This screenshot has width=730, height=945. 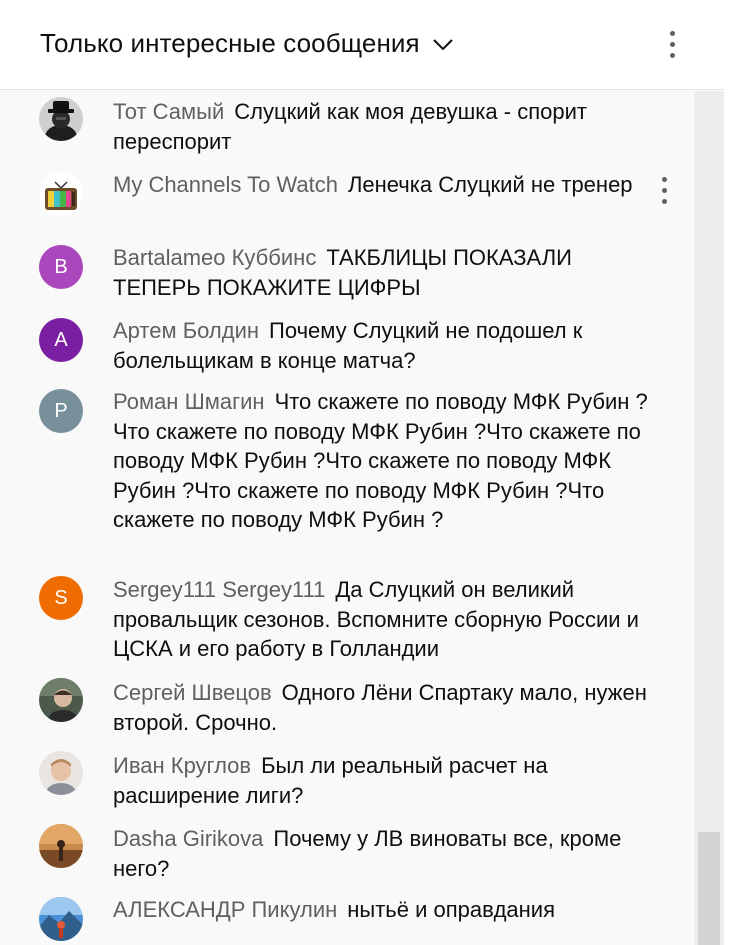 I want to click on message-author: Тот Самый, so click(x=168, y=111).